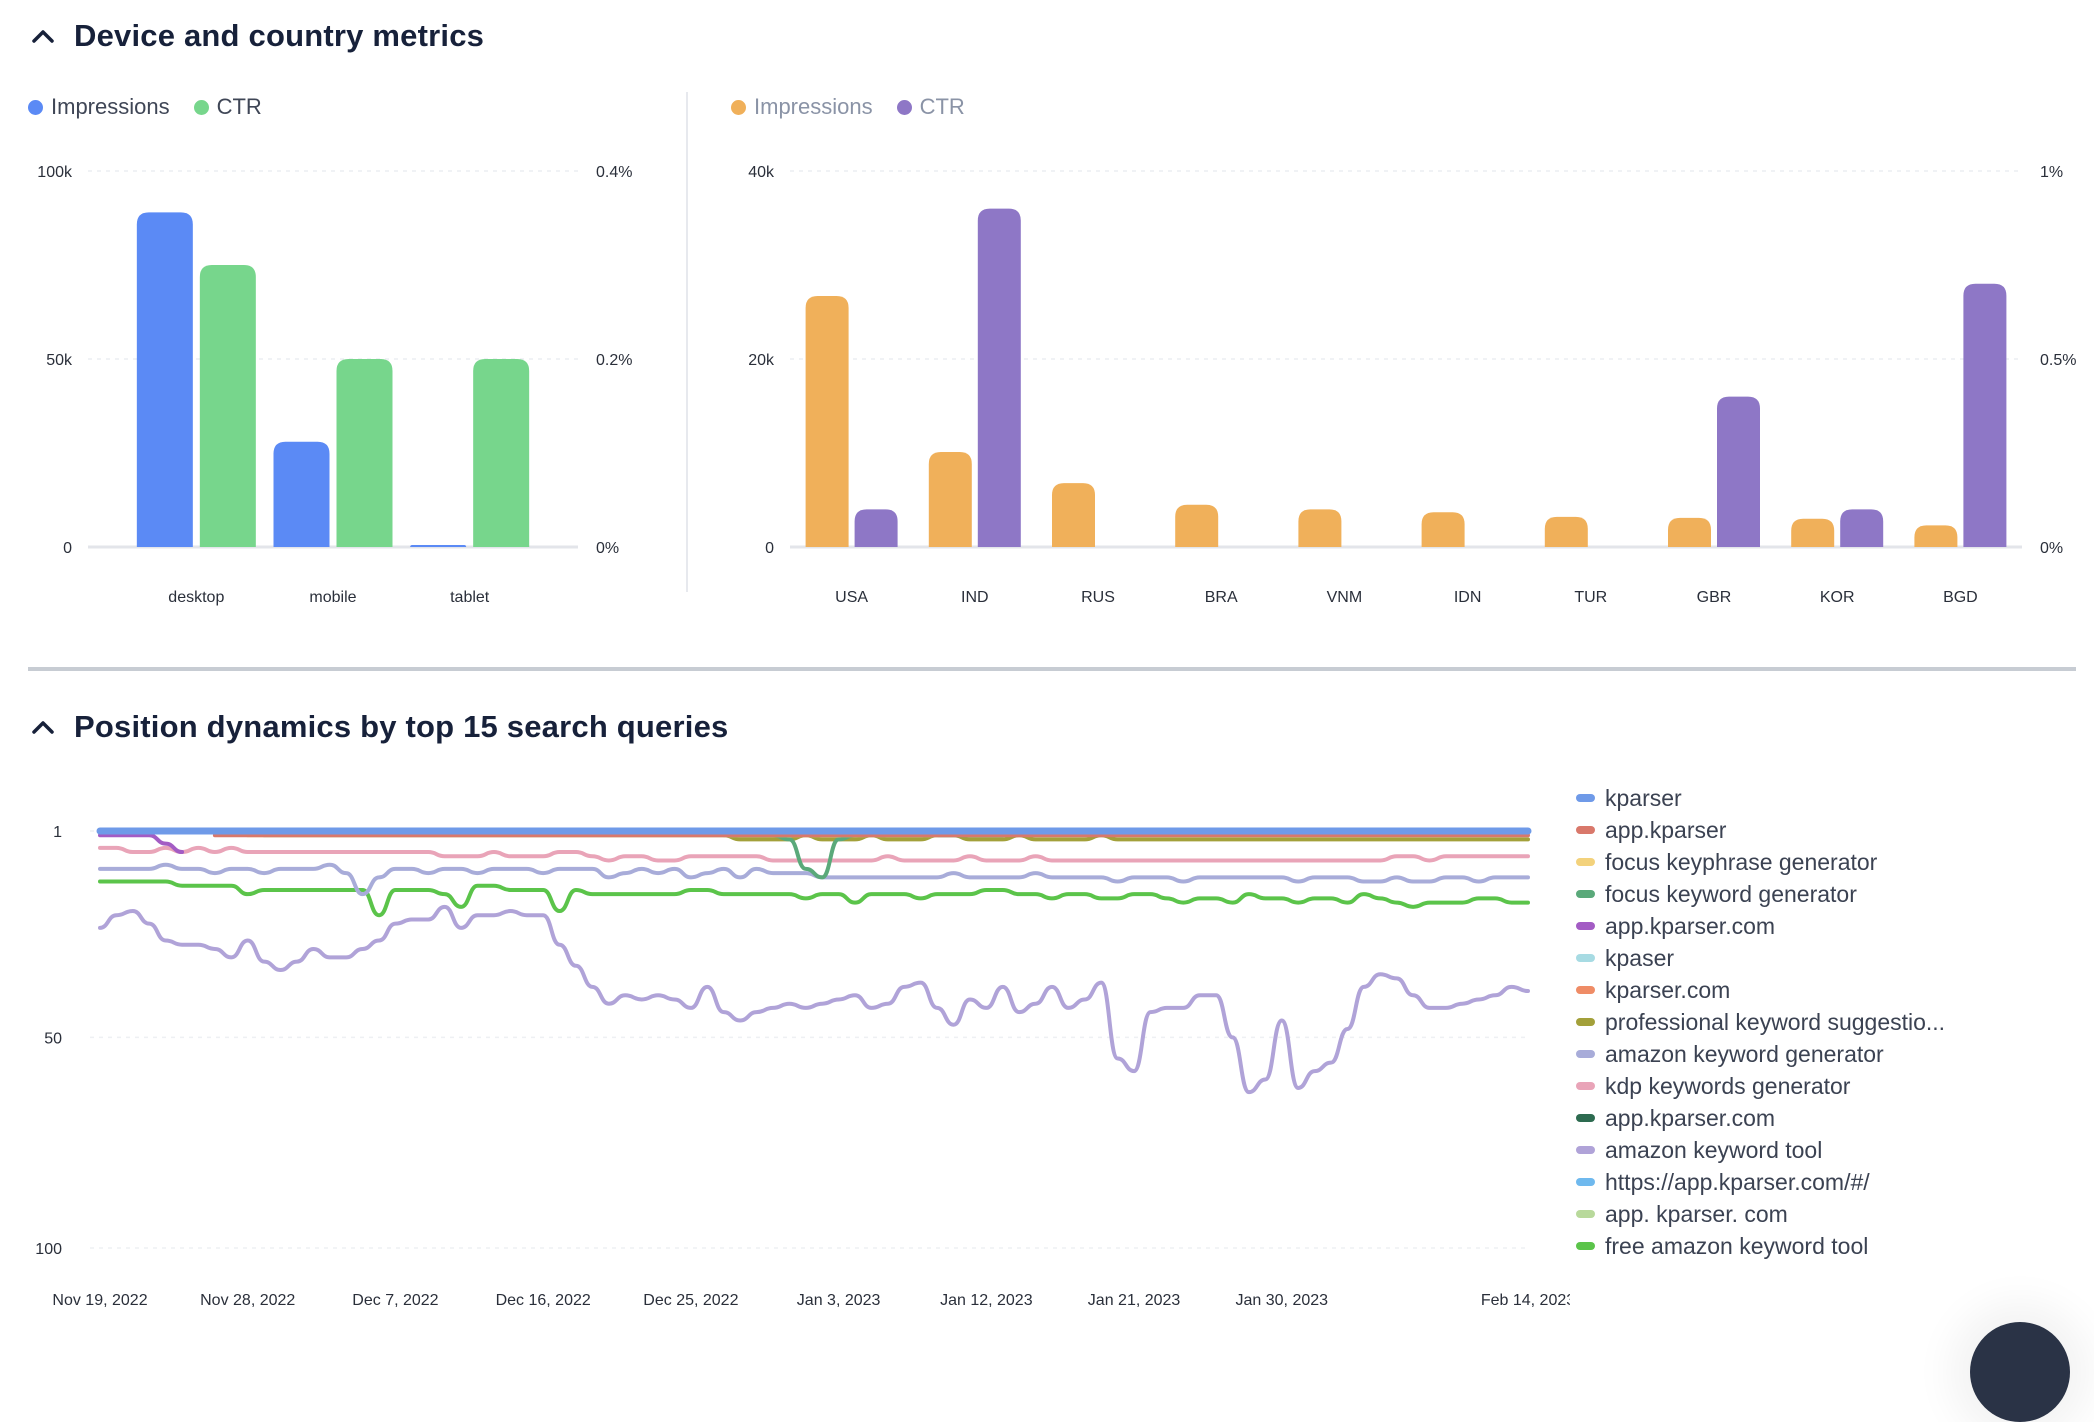  What do you see at coordinates (1282, 1300) in the screenshot?
I see `x-axis-tick-label: Jan 30, 2023` at bounding box center [1282, 1300].